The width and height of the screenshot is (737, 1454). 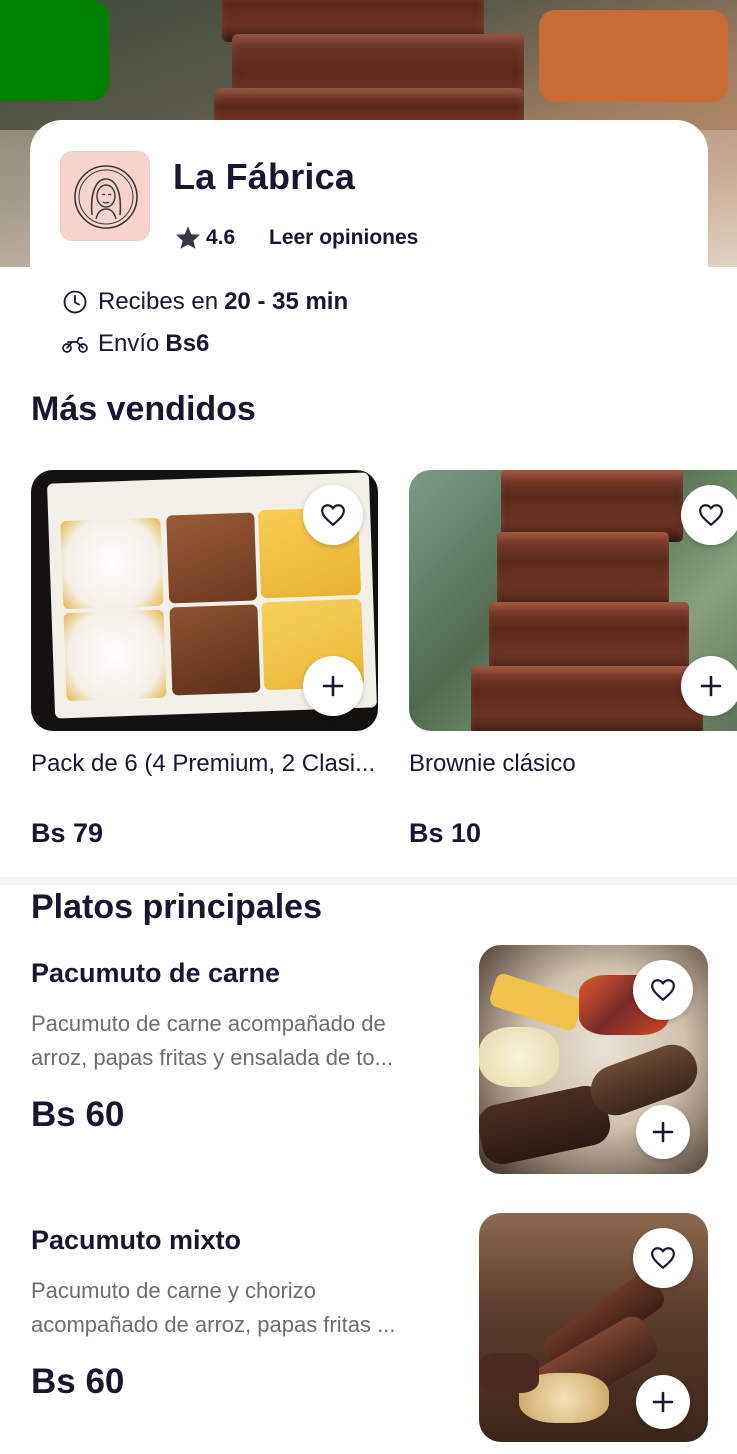 What do you see at coordinates (445, 833) in the screenshot?
I see `product-price: Bs 10` at bounding box center [445, 833].